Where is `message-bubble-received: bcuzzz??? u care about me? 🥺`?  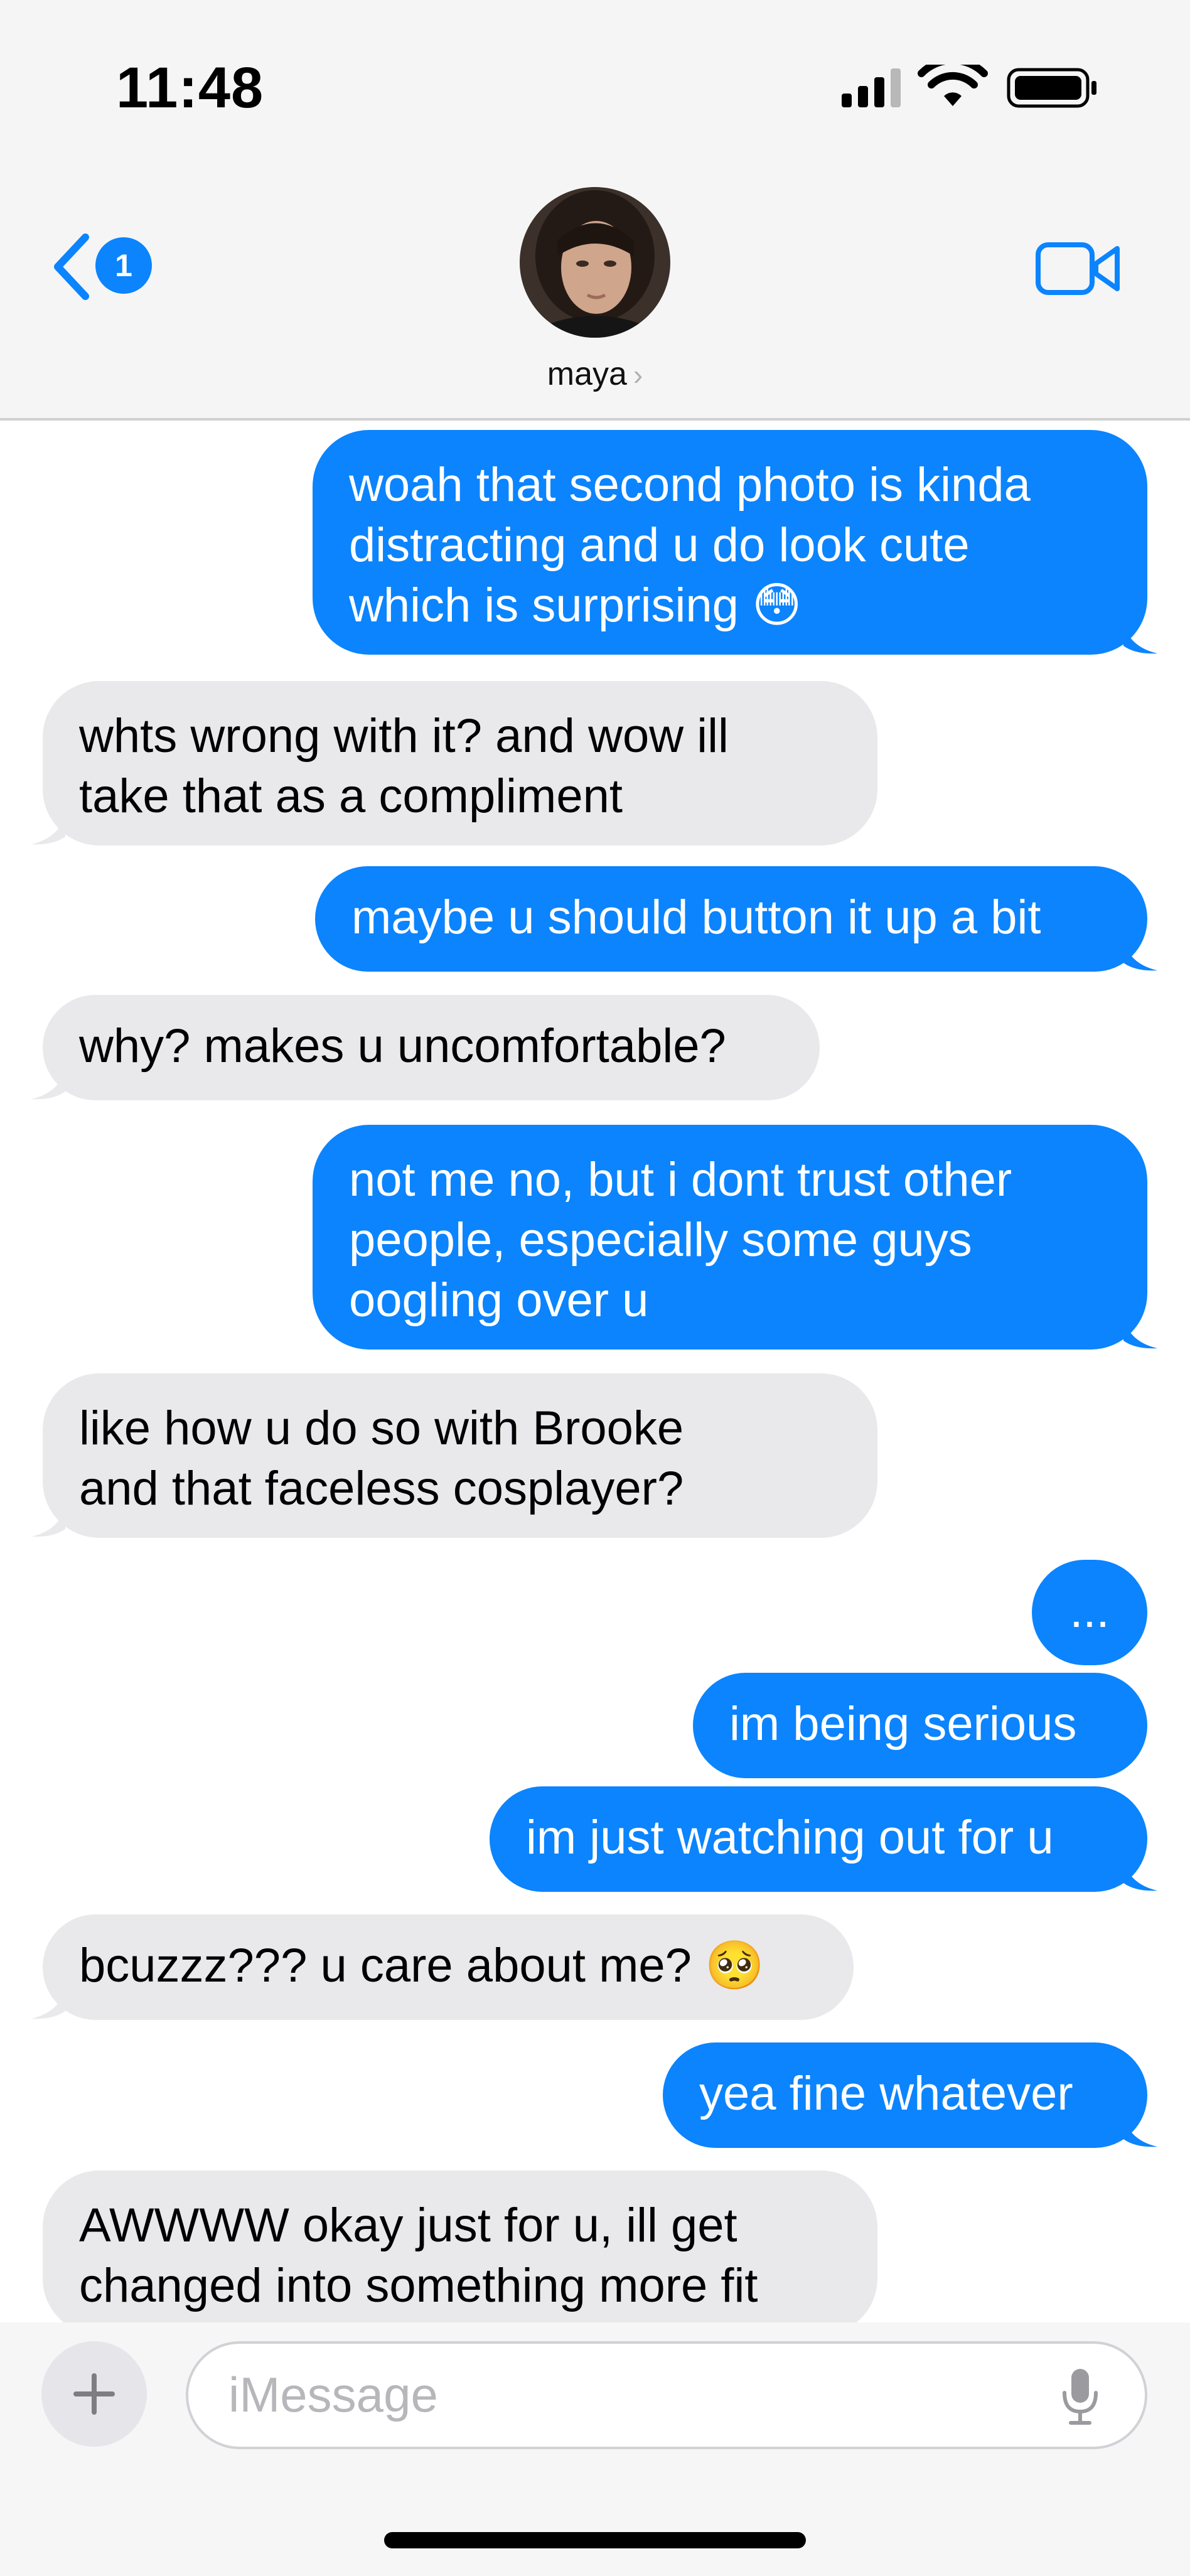 message-bubble-received: bcuzzz??? u care about me? 🥺 is located at coordinates (448, 1967).